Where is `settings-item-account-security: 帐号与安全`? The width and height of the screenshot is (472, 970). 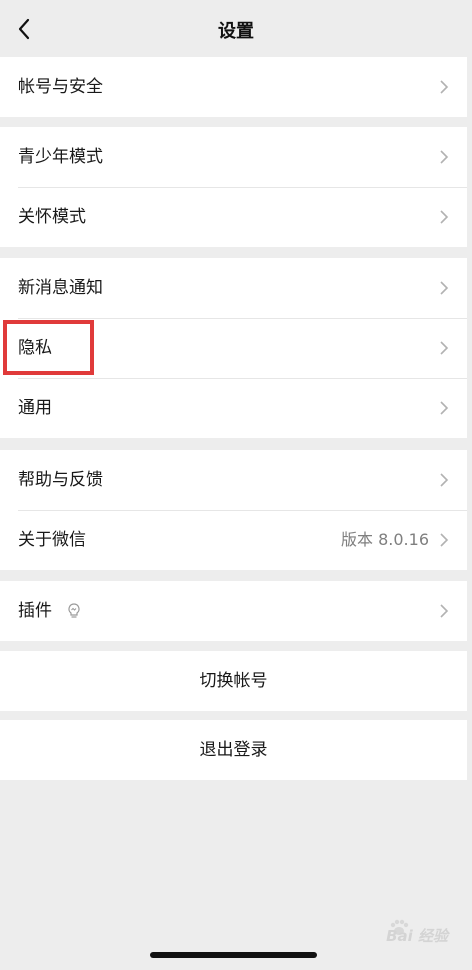
settings-item-account-security: 帐号与安全 is located at coordinates (233, 87).